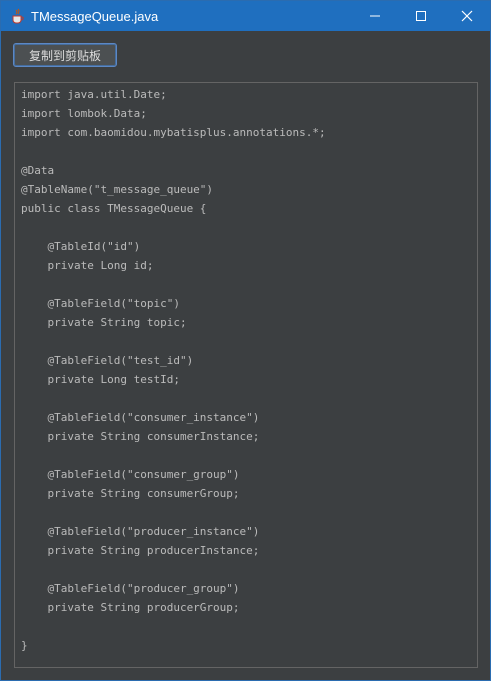  What do you see at coordinates (38, 170) in the screenshot?
I see `code-line: @Data` at bounding box center [38, 170].